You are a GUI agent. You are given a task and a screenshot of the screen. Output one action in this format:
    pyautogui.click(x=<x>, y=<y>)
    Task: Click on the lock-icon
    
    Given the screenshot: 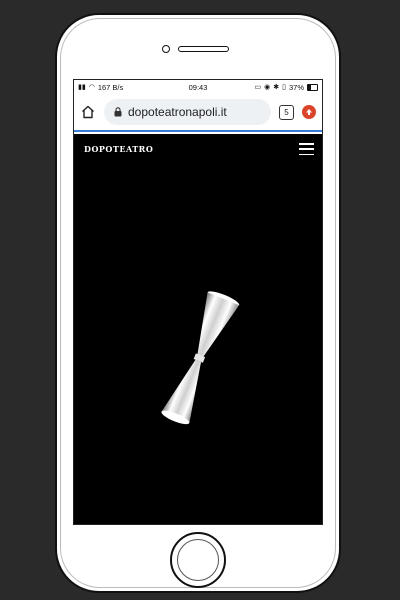 What is the action you would take?
    pyautogui.click(x=118, y=112)
    